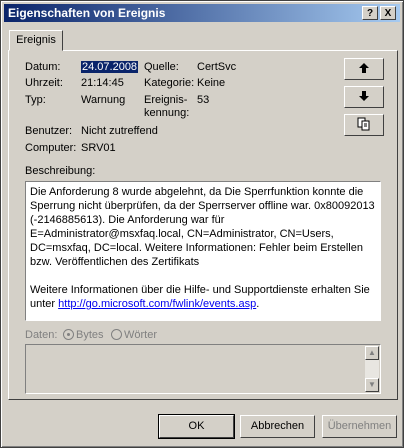  I want to click on apply-button: Übernehmen, so click(359, 426).